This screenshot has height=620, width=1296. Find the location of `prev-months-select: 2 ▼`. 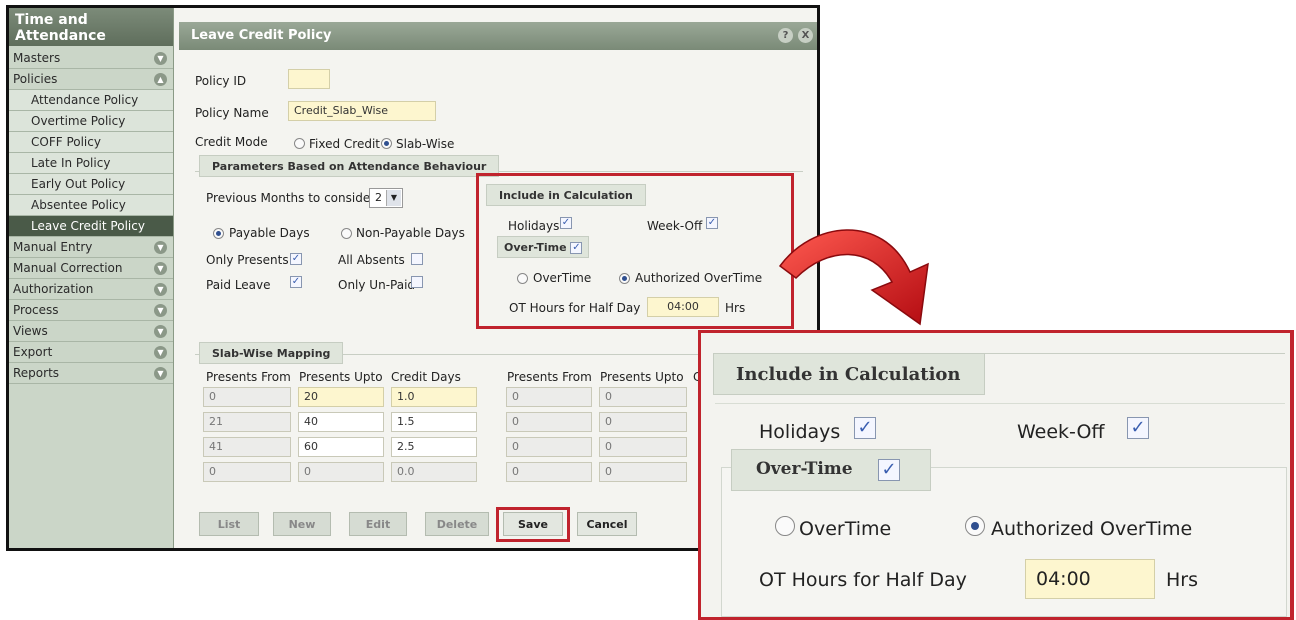

prev-months-select: 2 ▼ is located at coordinates (386, 198).